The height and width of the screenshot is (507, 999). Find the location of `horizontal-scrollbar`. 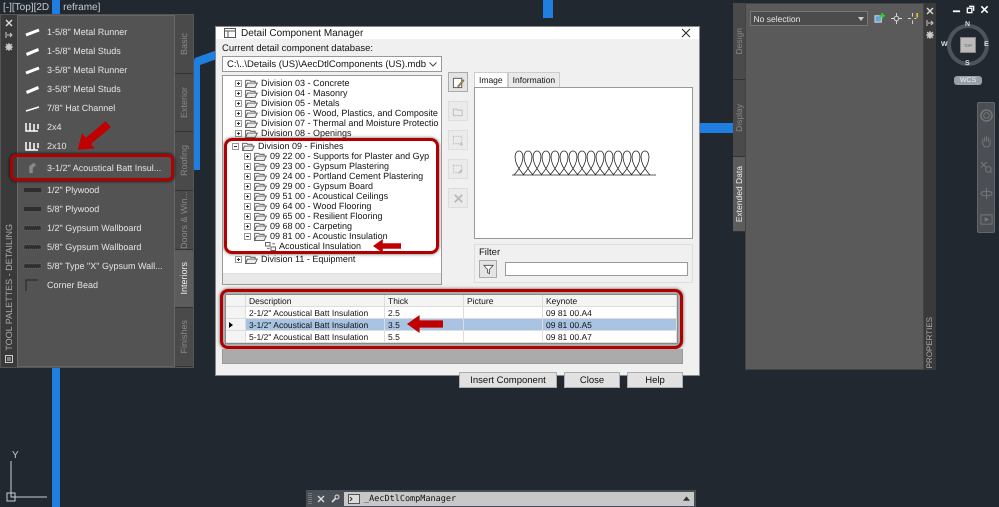

horizontal-scrollbar is located at coordinates (332, 278).